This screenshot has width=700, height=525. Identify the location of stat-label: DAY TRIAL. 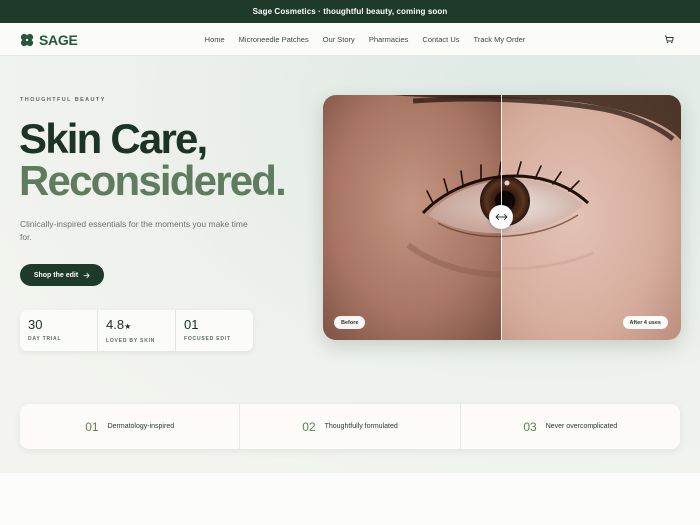
(45, 339).